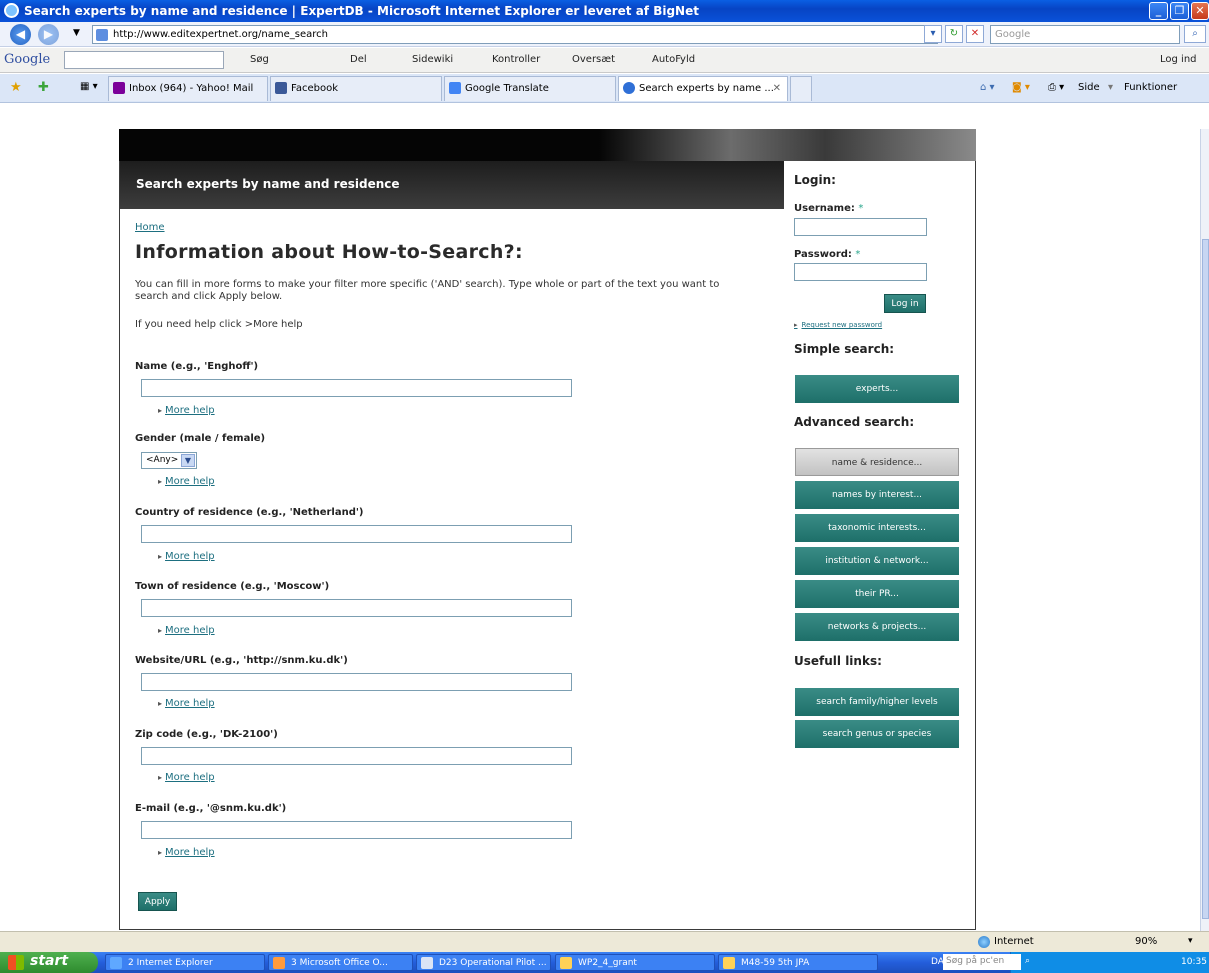  What do you see at coordinates (432, 59) in the screenshot?
I see `sidewiki-button: Sidewiki` at bounding box center [432, 59].